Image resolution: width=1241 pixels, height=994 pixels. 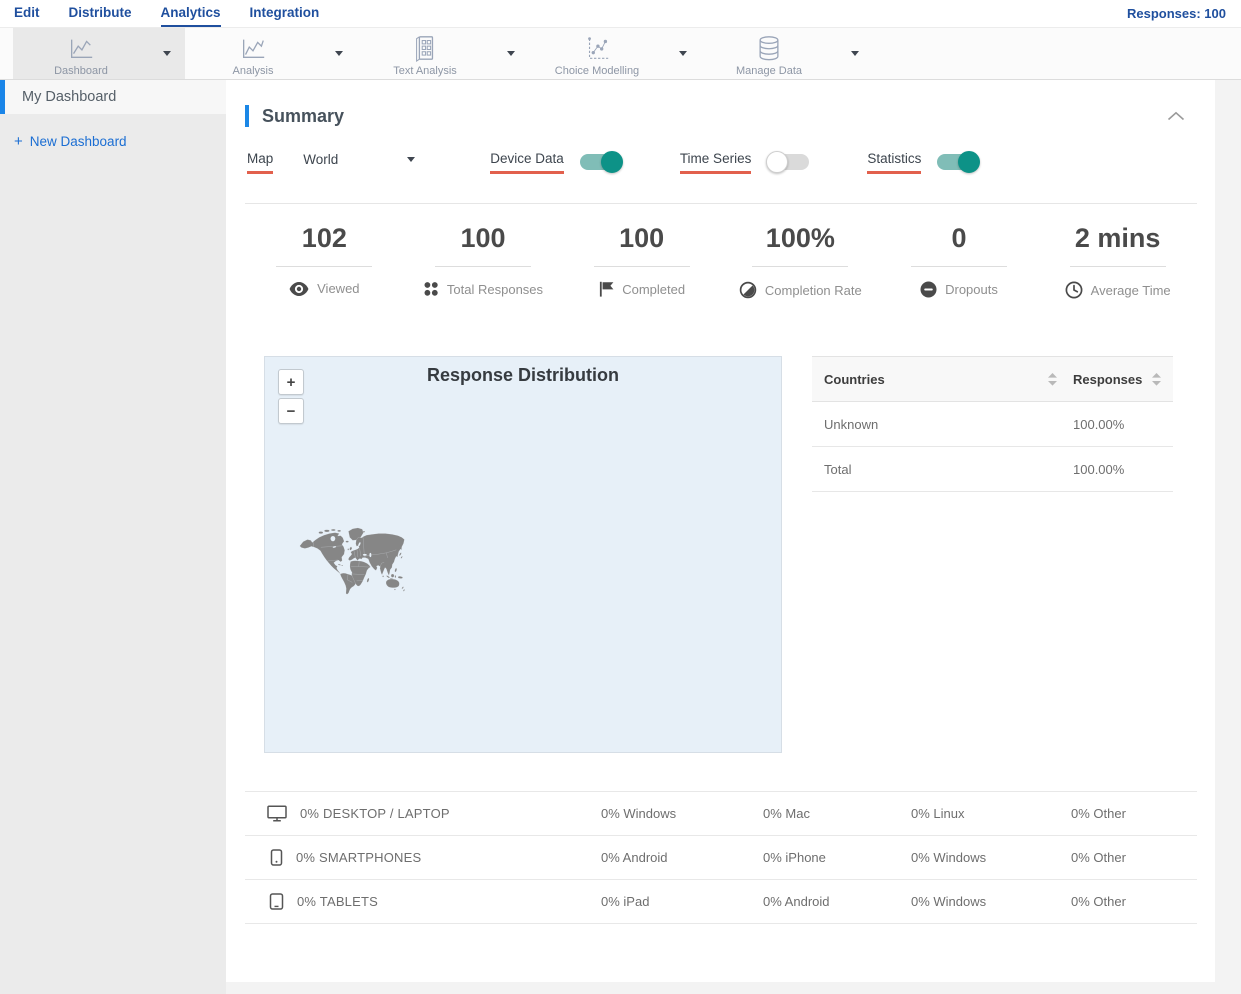 What do you see at coordinates (813, 290) in the screenshot?
I see `stat-label: Completion Rate` at bounding box center [813, 290].